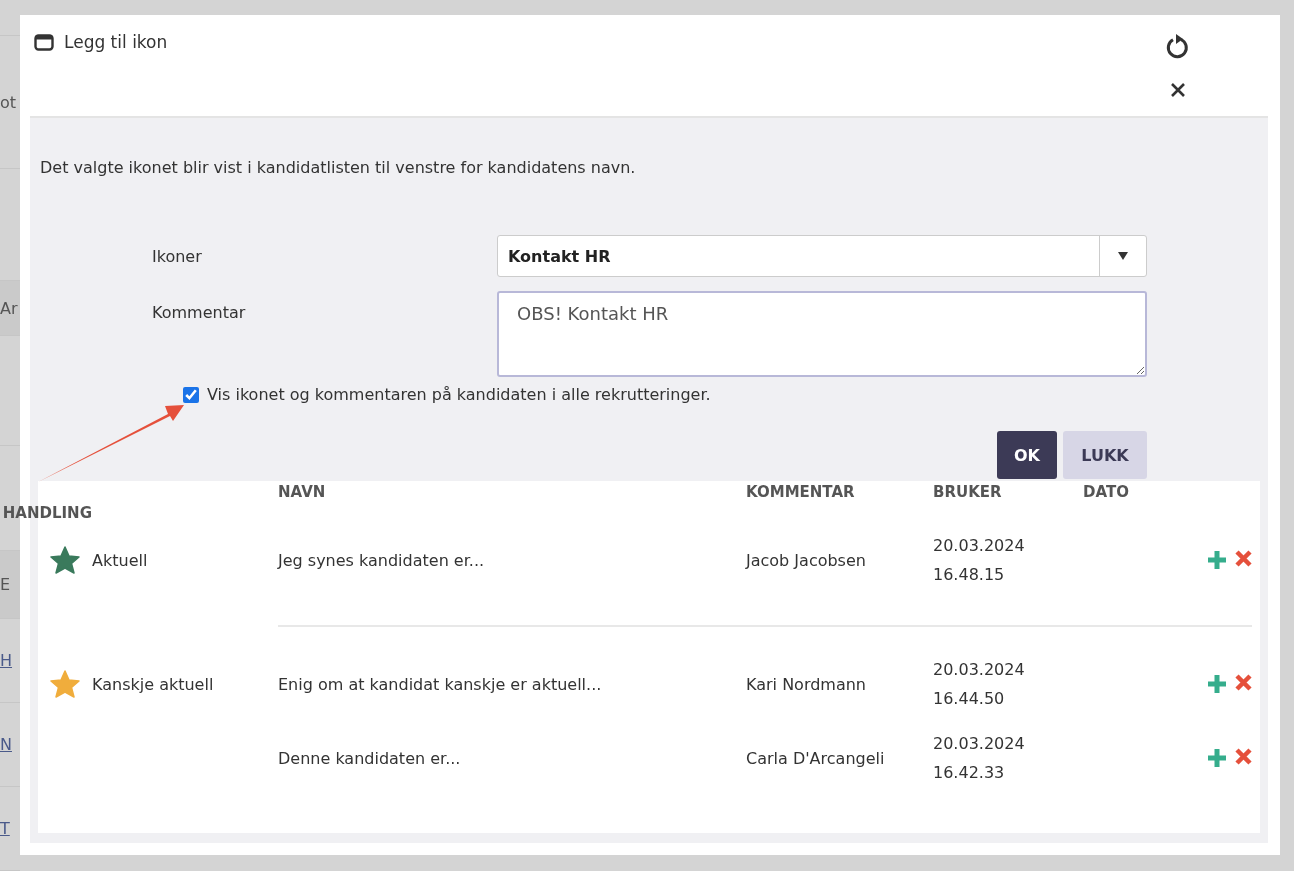  What do you see at coordinates (116, 42) in the screenshot?
I see `dialog-title: Legg til ikon` at bounding box center [116, 42].